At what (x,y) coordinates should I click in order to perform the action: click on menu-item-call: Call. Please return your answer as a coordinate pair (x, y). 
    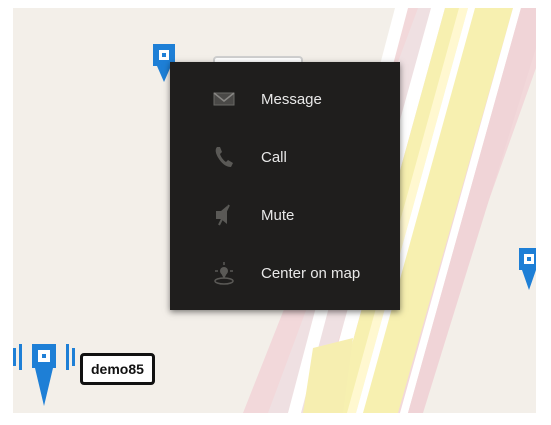
    Looking at the image, I should click on (285, 157).